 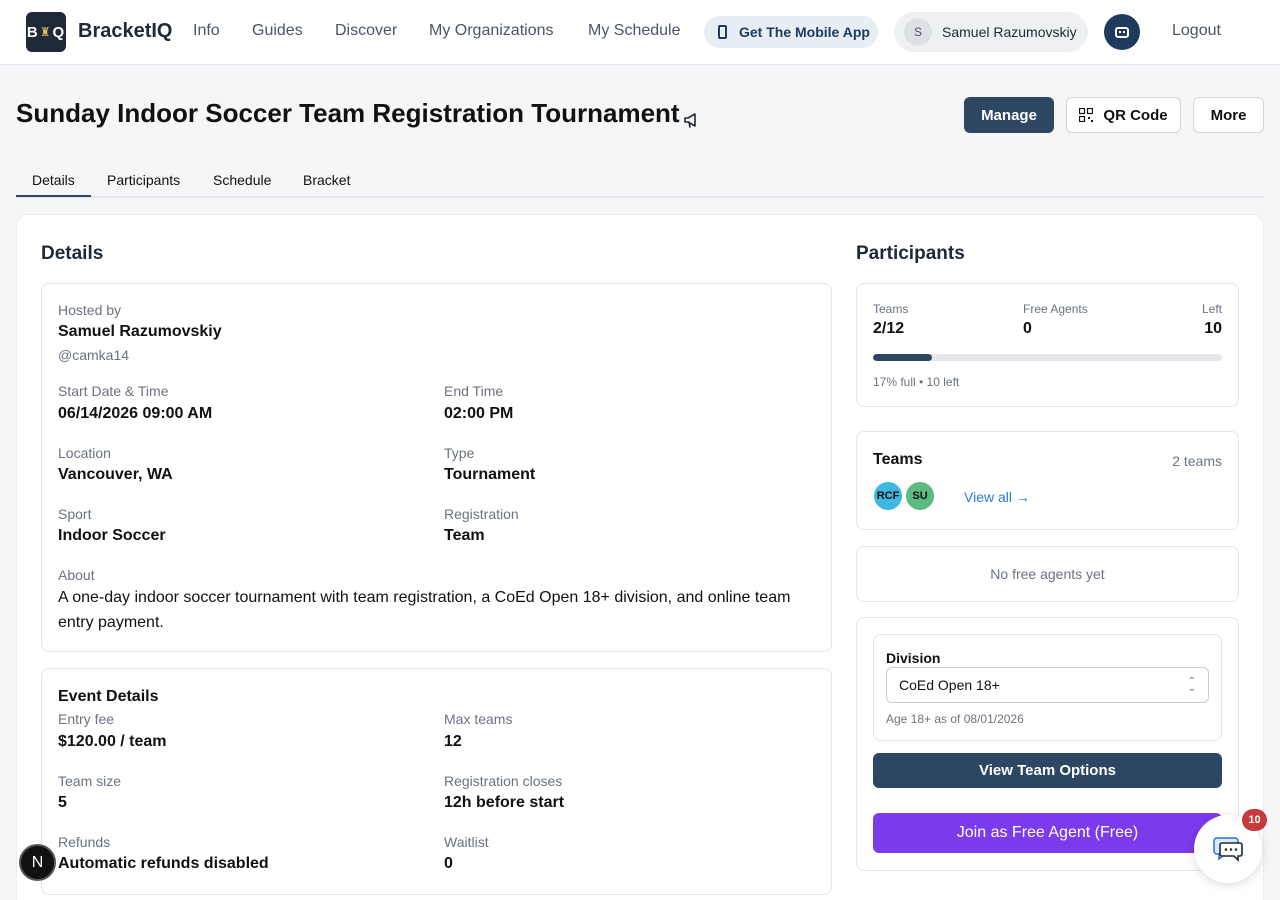 I want to click on logo-accent-icon: ♜, so click(x=45, y=32).